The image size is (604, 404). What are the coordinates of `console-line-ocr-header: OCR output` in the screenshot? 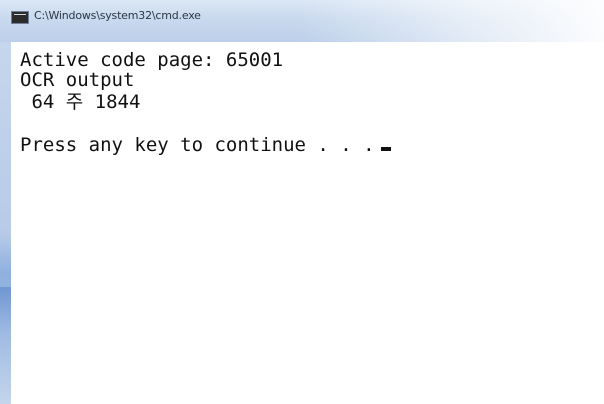 It's located at (77, 80).